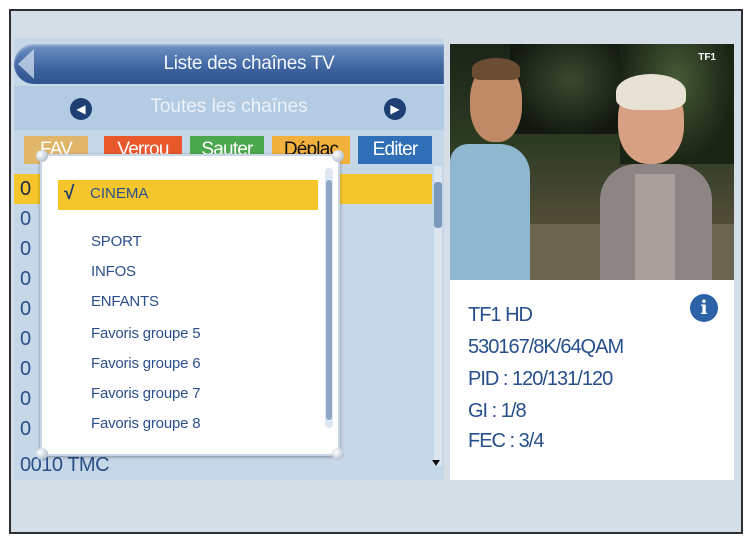  What do you see at coordinates (216, 242) in the screenshot?
I see `popup-item: SPORT` at bounding box center [216, 242].